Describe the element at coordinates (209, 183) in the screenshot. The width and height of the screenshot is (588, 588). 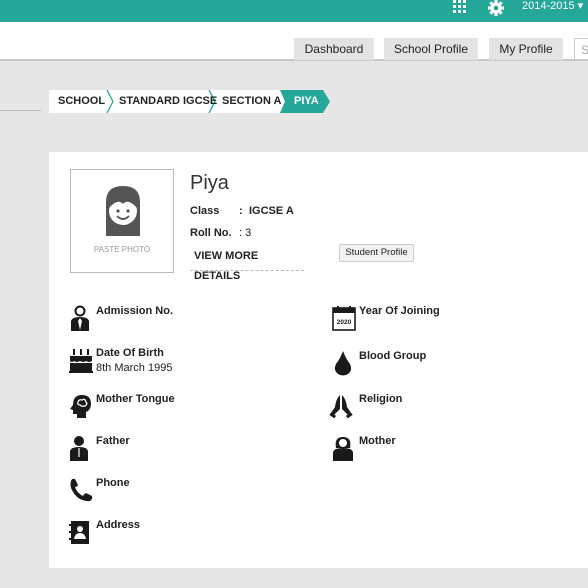
I see `student-name: Piya` at that location.